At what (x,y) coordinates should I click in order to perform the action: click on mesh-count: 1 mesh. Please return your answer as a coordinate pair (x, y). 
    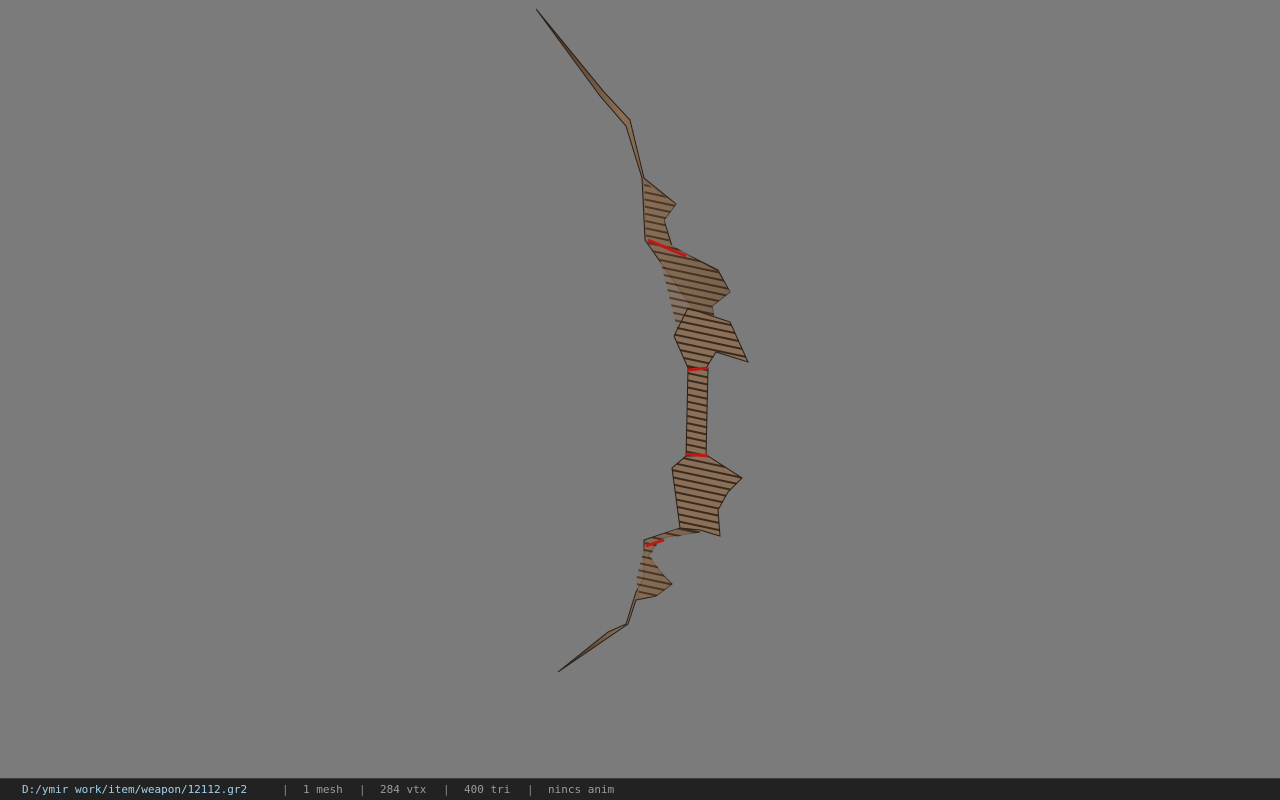
    Looking at the image, I should click on (323, 789).